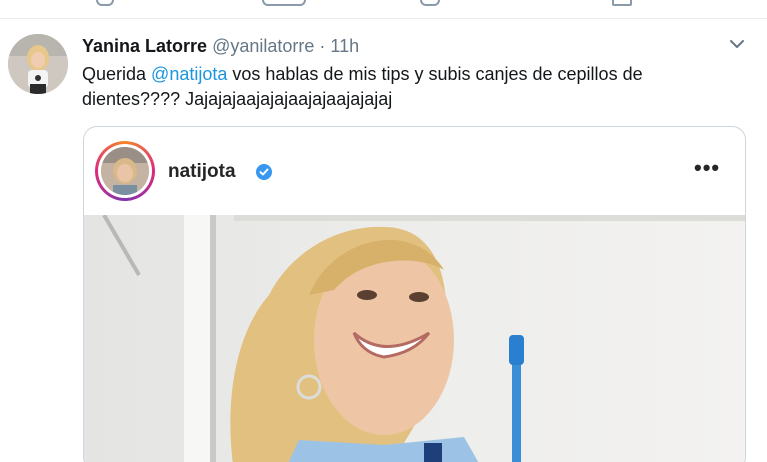  What do you see at coordinates (737, 44) in the screenshot?
I see `chevron-down-icon` at bounding box center [737, 44].